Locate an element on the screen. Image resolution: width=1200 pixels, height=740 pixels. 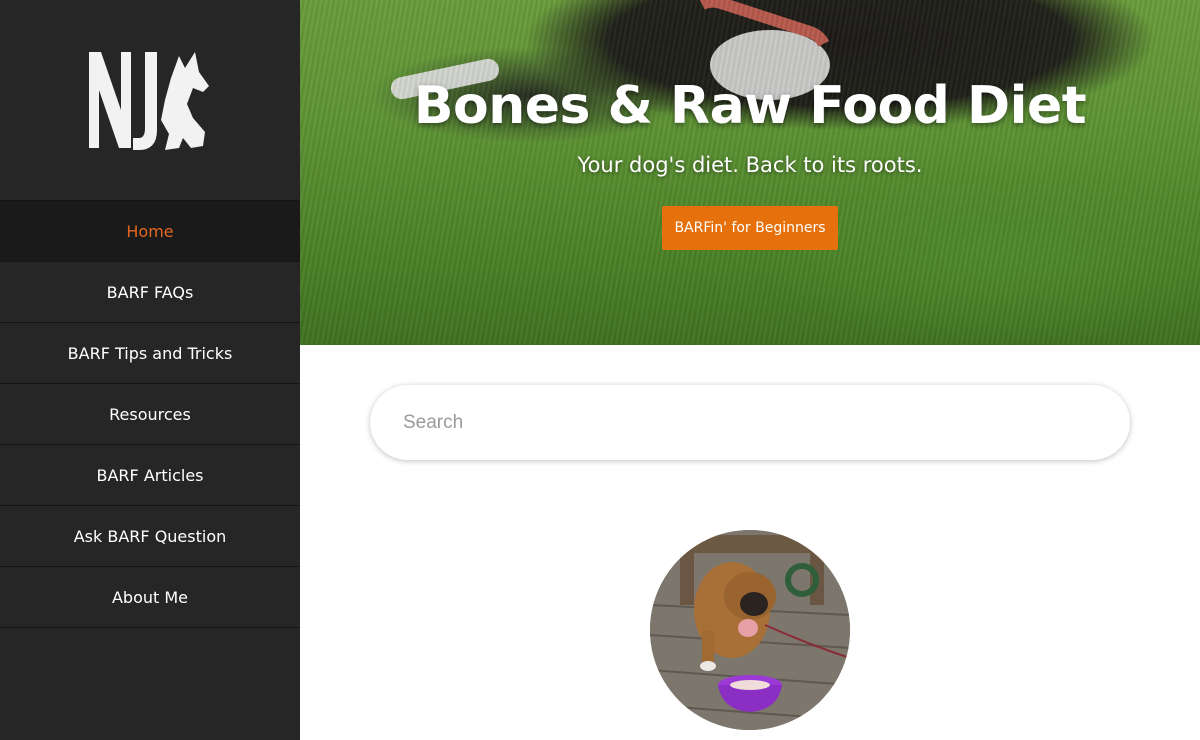
search-bar is located at coordinates (750, 422).